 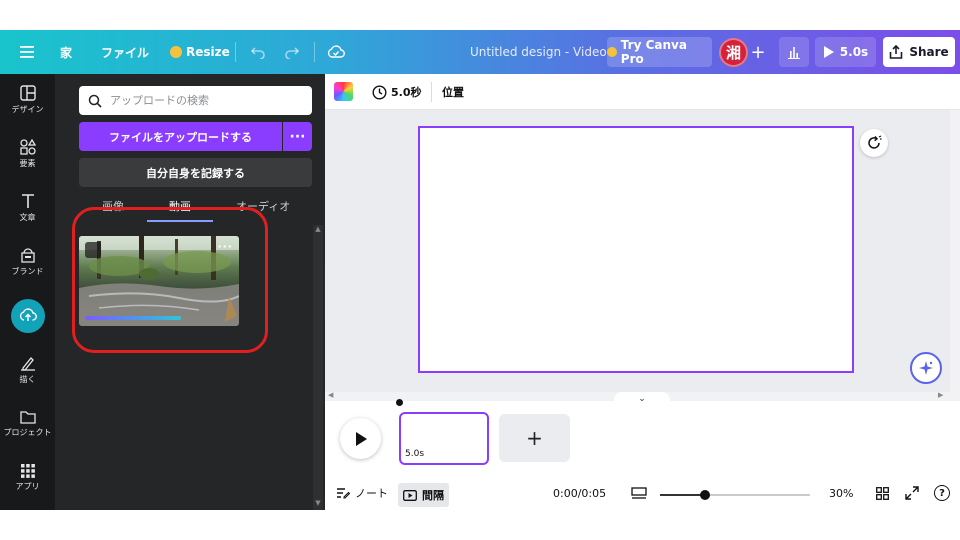 I want to click on notes-icon, so click(x=343, y=493).